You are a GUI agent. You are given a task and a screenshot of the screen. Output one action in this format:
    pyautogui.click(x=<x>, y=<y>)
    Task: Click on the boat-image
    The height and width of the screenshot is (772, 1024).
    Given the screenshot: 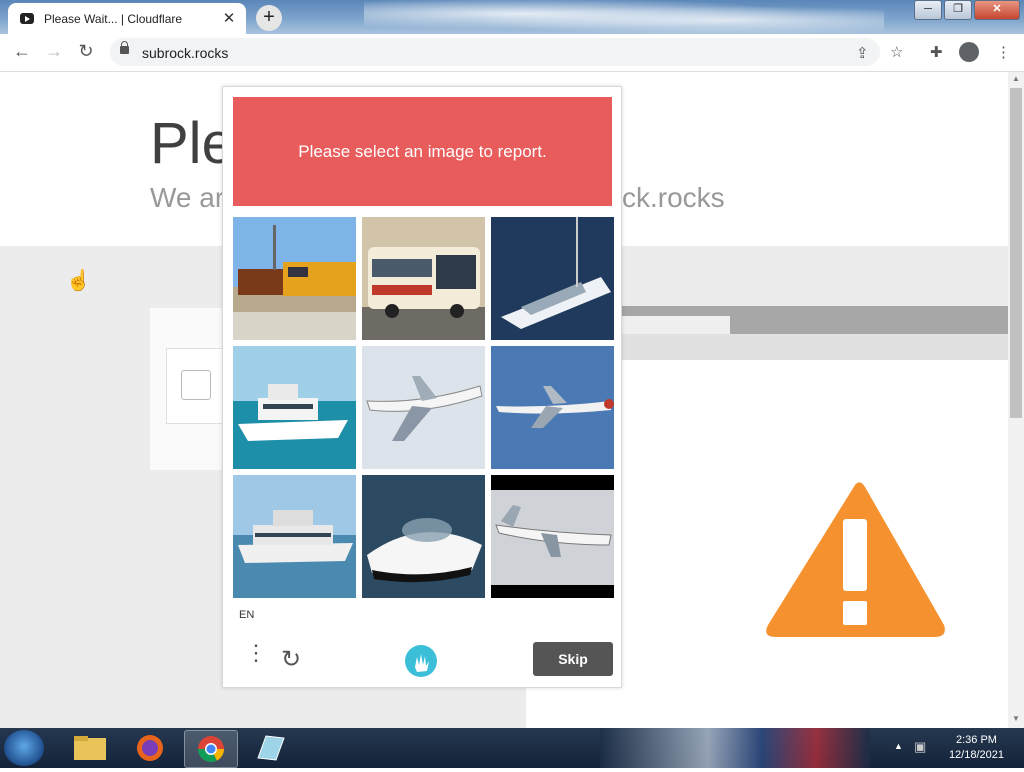 What is the action you would take?
    pyautogui.click(x=552, y=278)
    